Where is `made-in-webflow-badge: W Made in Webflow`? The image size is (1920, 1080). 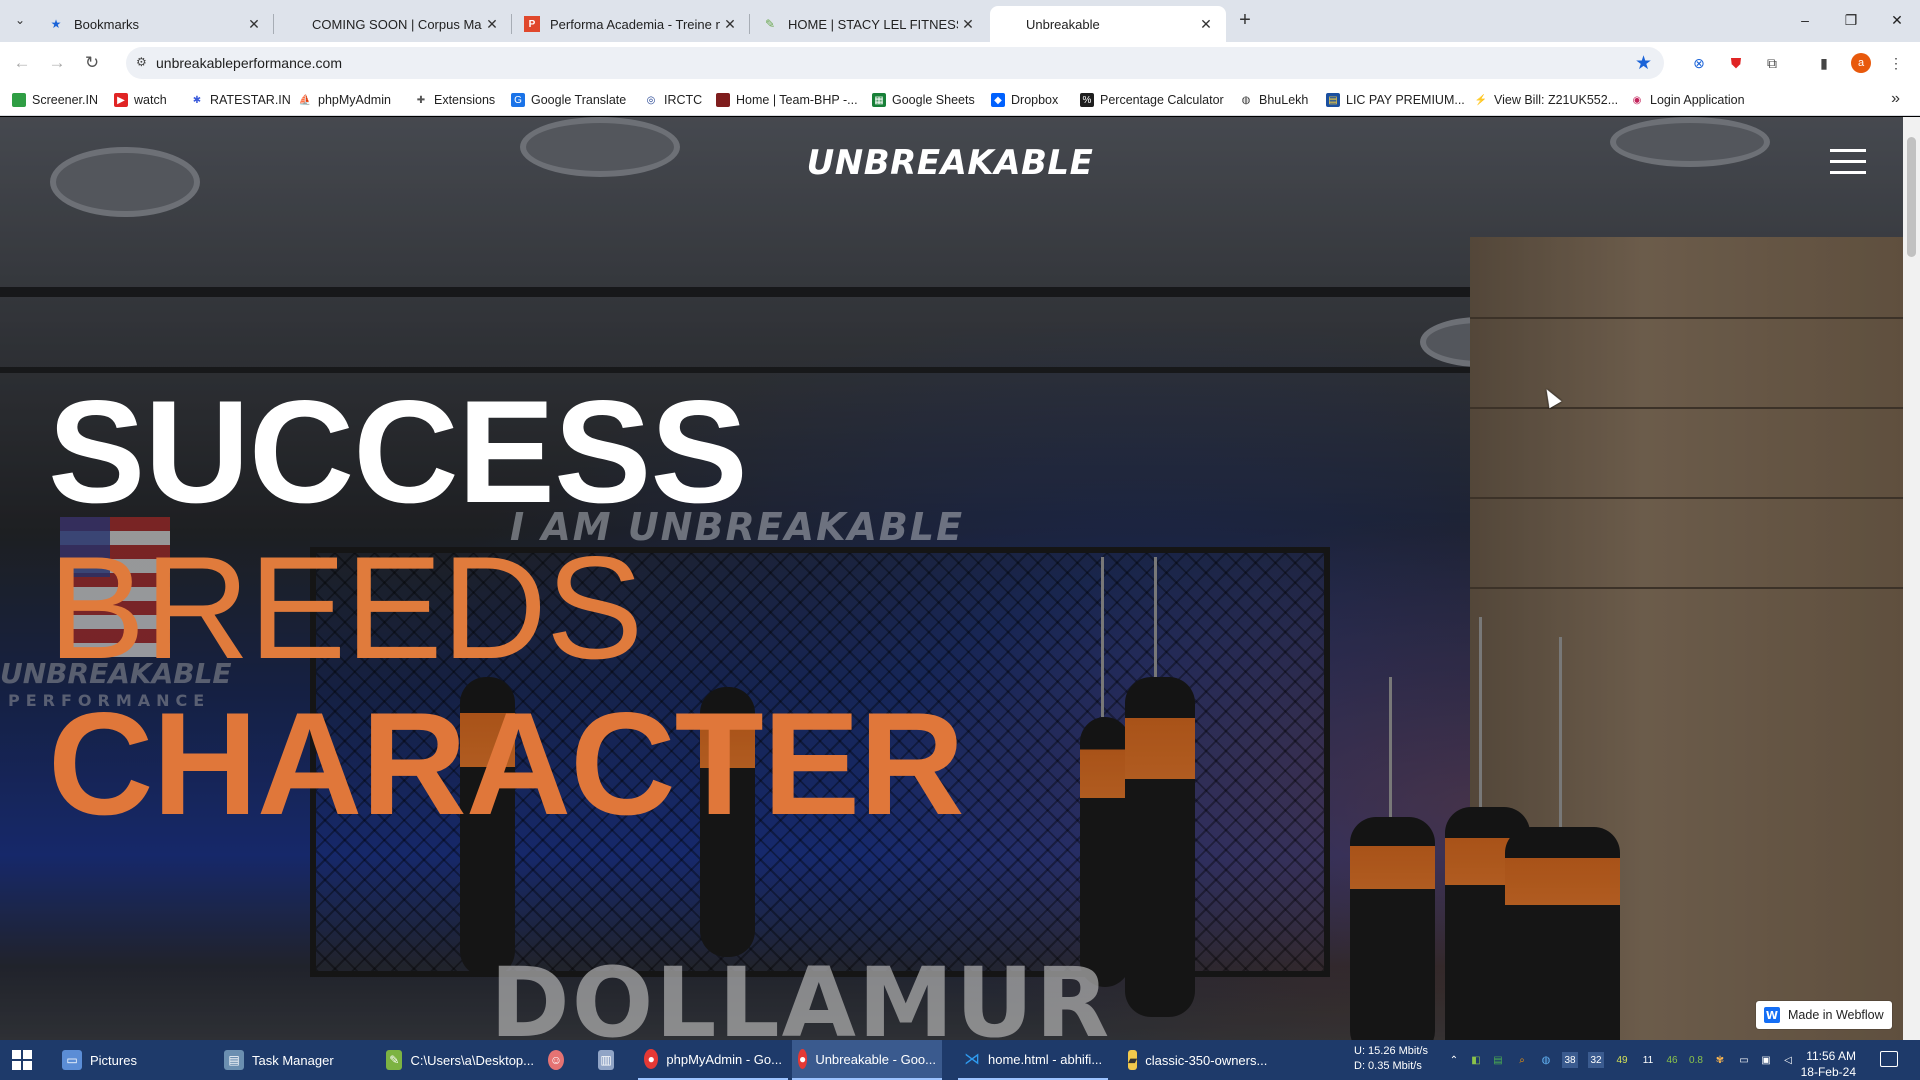 made-in-webflow-badge: W Made in Webflow is located at coordinates (1824, 1015).